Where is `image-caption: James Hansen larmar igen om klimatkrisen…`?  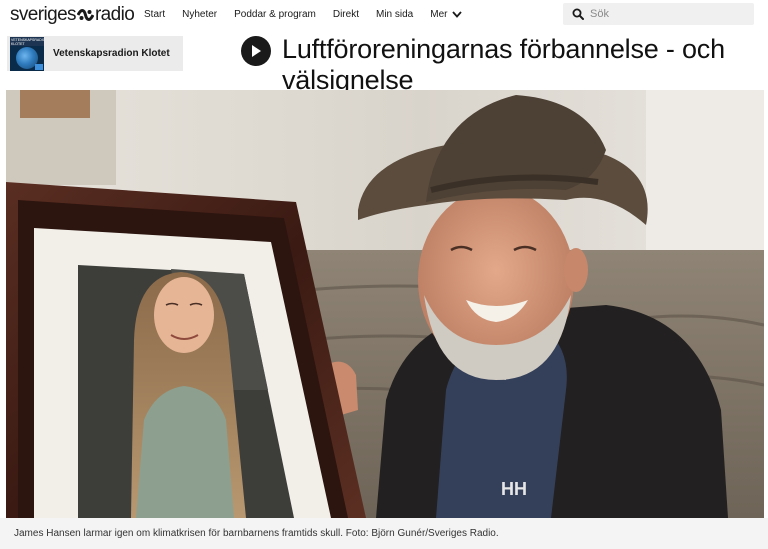
image-caption: James Hansen larmar igen om klimatkrisen… is located at coordinates (384, 533).